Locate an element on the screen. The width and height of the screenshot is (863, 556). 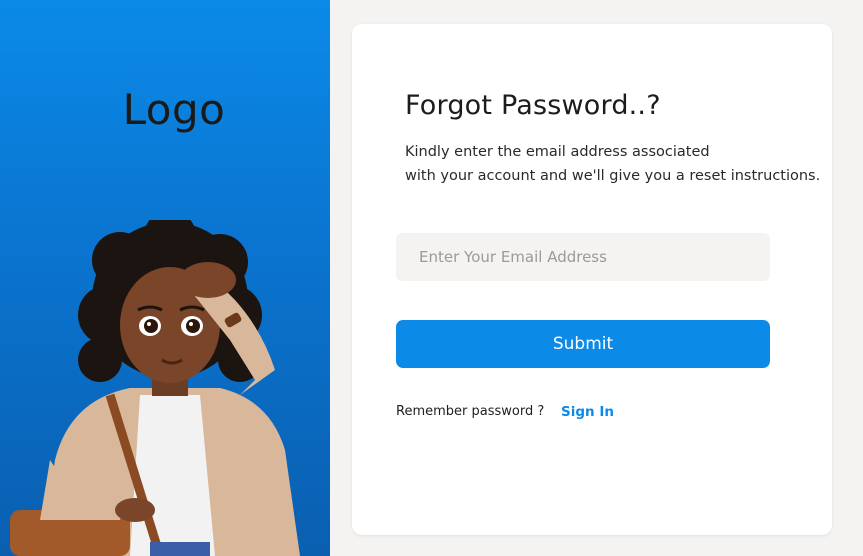
remember-password-text: Remember password ? is located at coordinates (470, 411).